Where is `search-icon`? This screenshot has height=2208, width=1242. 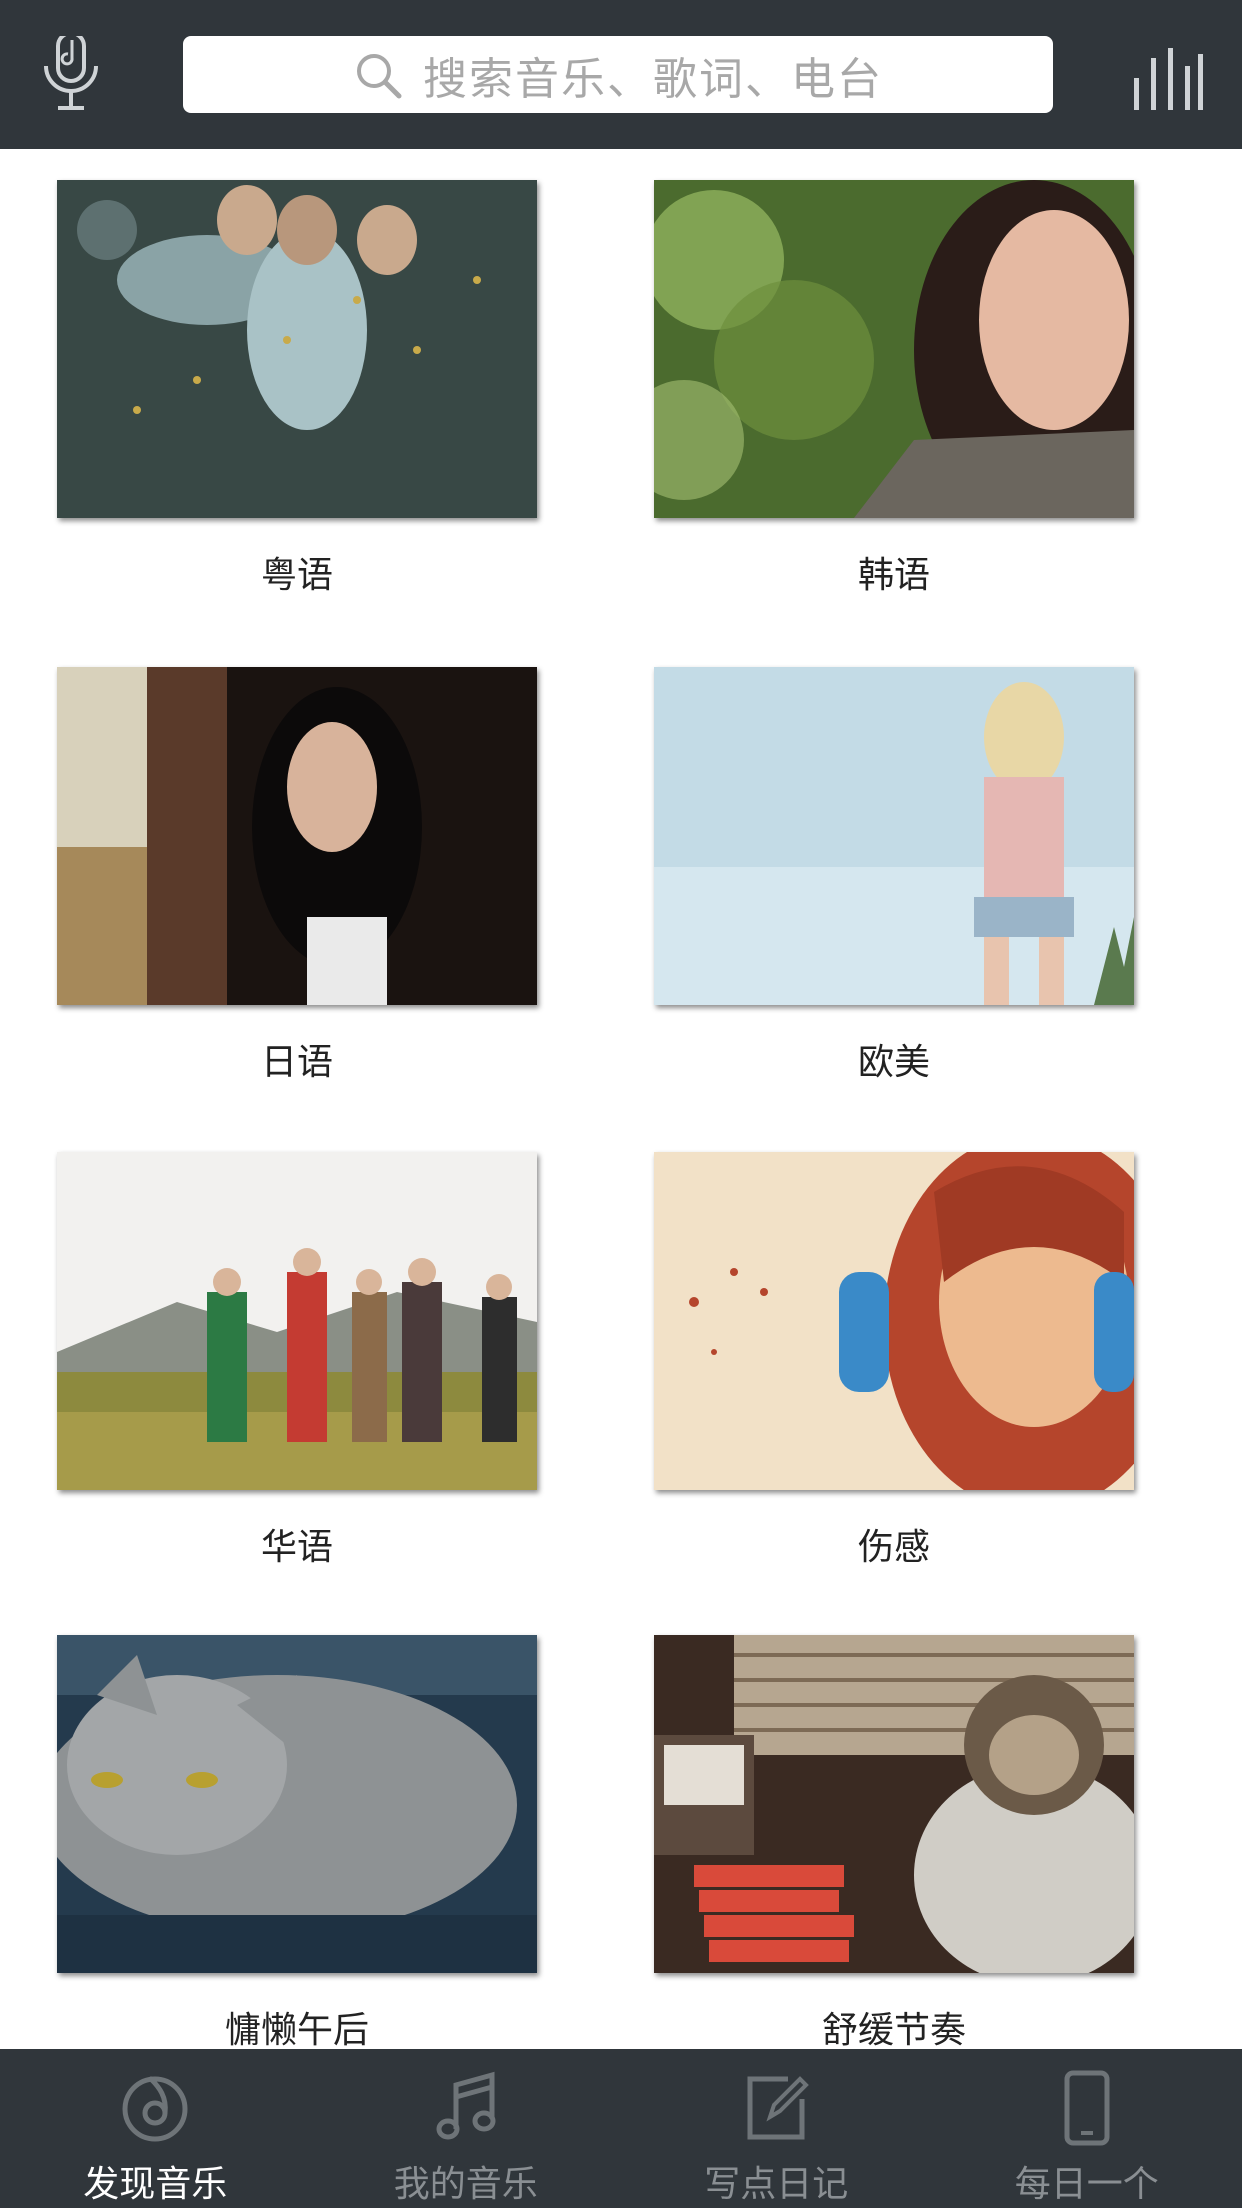 search-icon is located at coordinates (379, 75).